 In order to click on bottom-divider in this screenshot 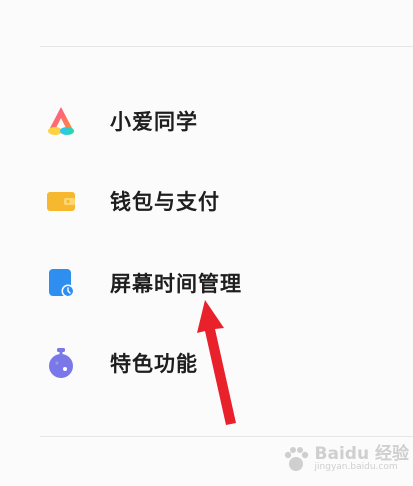, I will do `click(226, 436)`.